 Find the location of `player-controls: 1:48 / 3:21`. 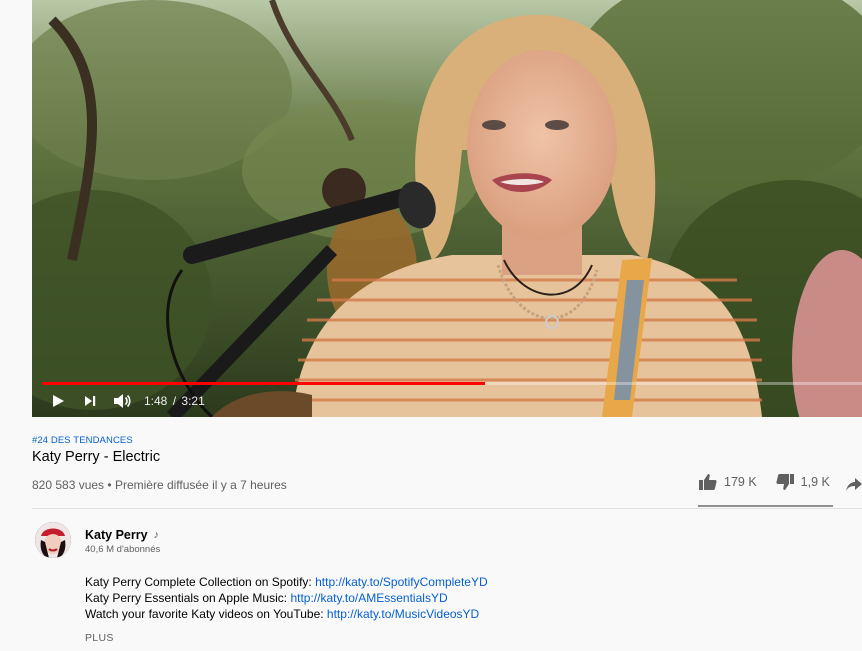

player-controls: 1:48 / 3:21 is located at coordinates (123, 401).